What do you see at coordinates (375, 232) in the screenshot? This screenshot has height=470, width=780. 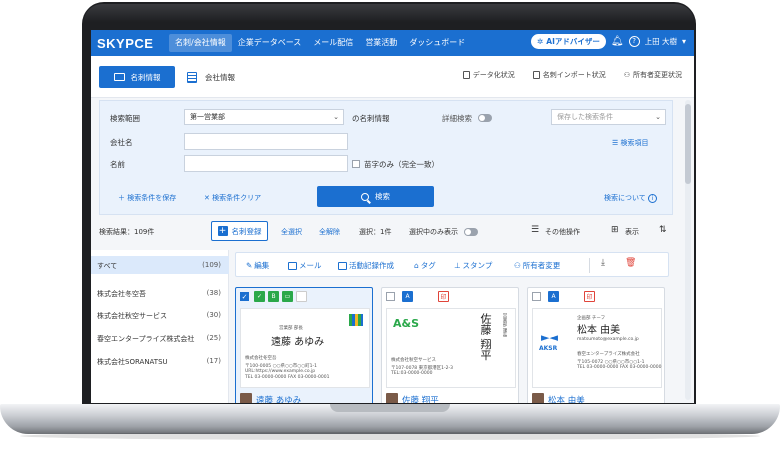 I see `selected-count: 選択：1件` at bounding box center [375, 232].